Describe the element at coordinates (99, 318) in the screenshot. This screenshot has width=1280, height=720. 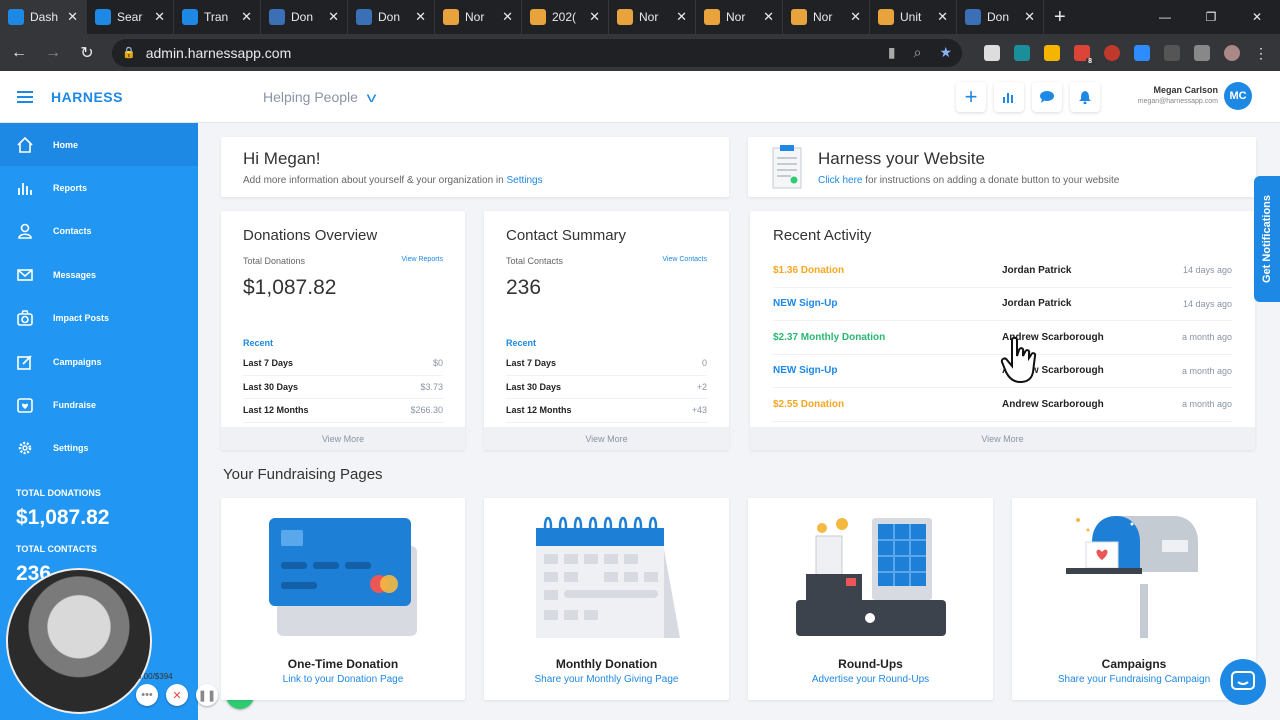
I see `sidebar-item-impact-posts: Impact Posts` at that location.